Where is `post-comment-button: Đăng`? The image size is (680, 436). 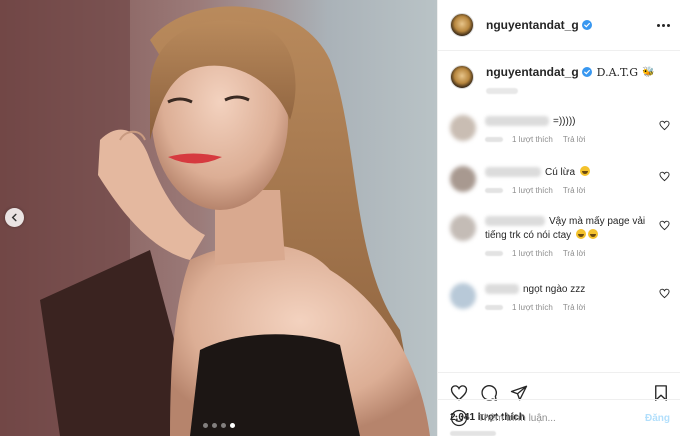
post-comment-button: Đăng is located at coordinates (657, 418).